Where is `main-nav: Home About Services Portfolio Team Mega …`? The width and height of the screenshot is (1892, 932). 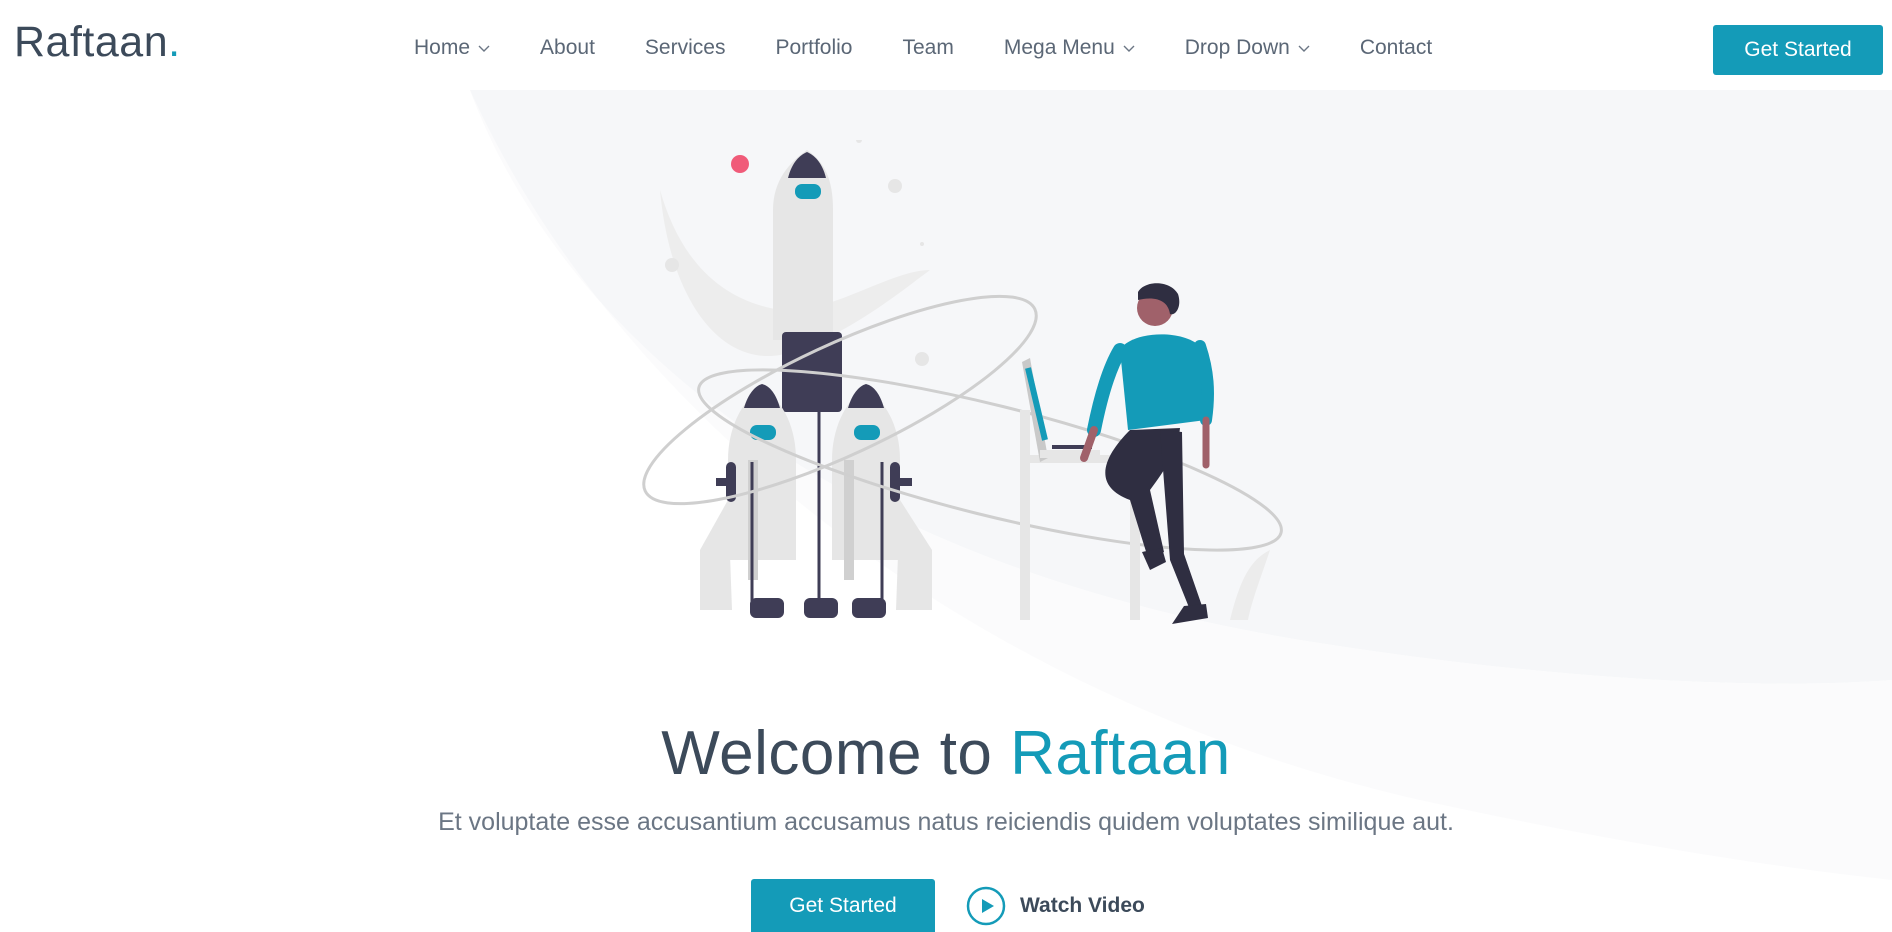 main-nav: Home About Services Portfolio Team Mega … is located at coordinates (948, 48).